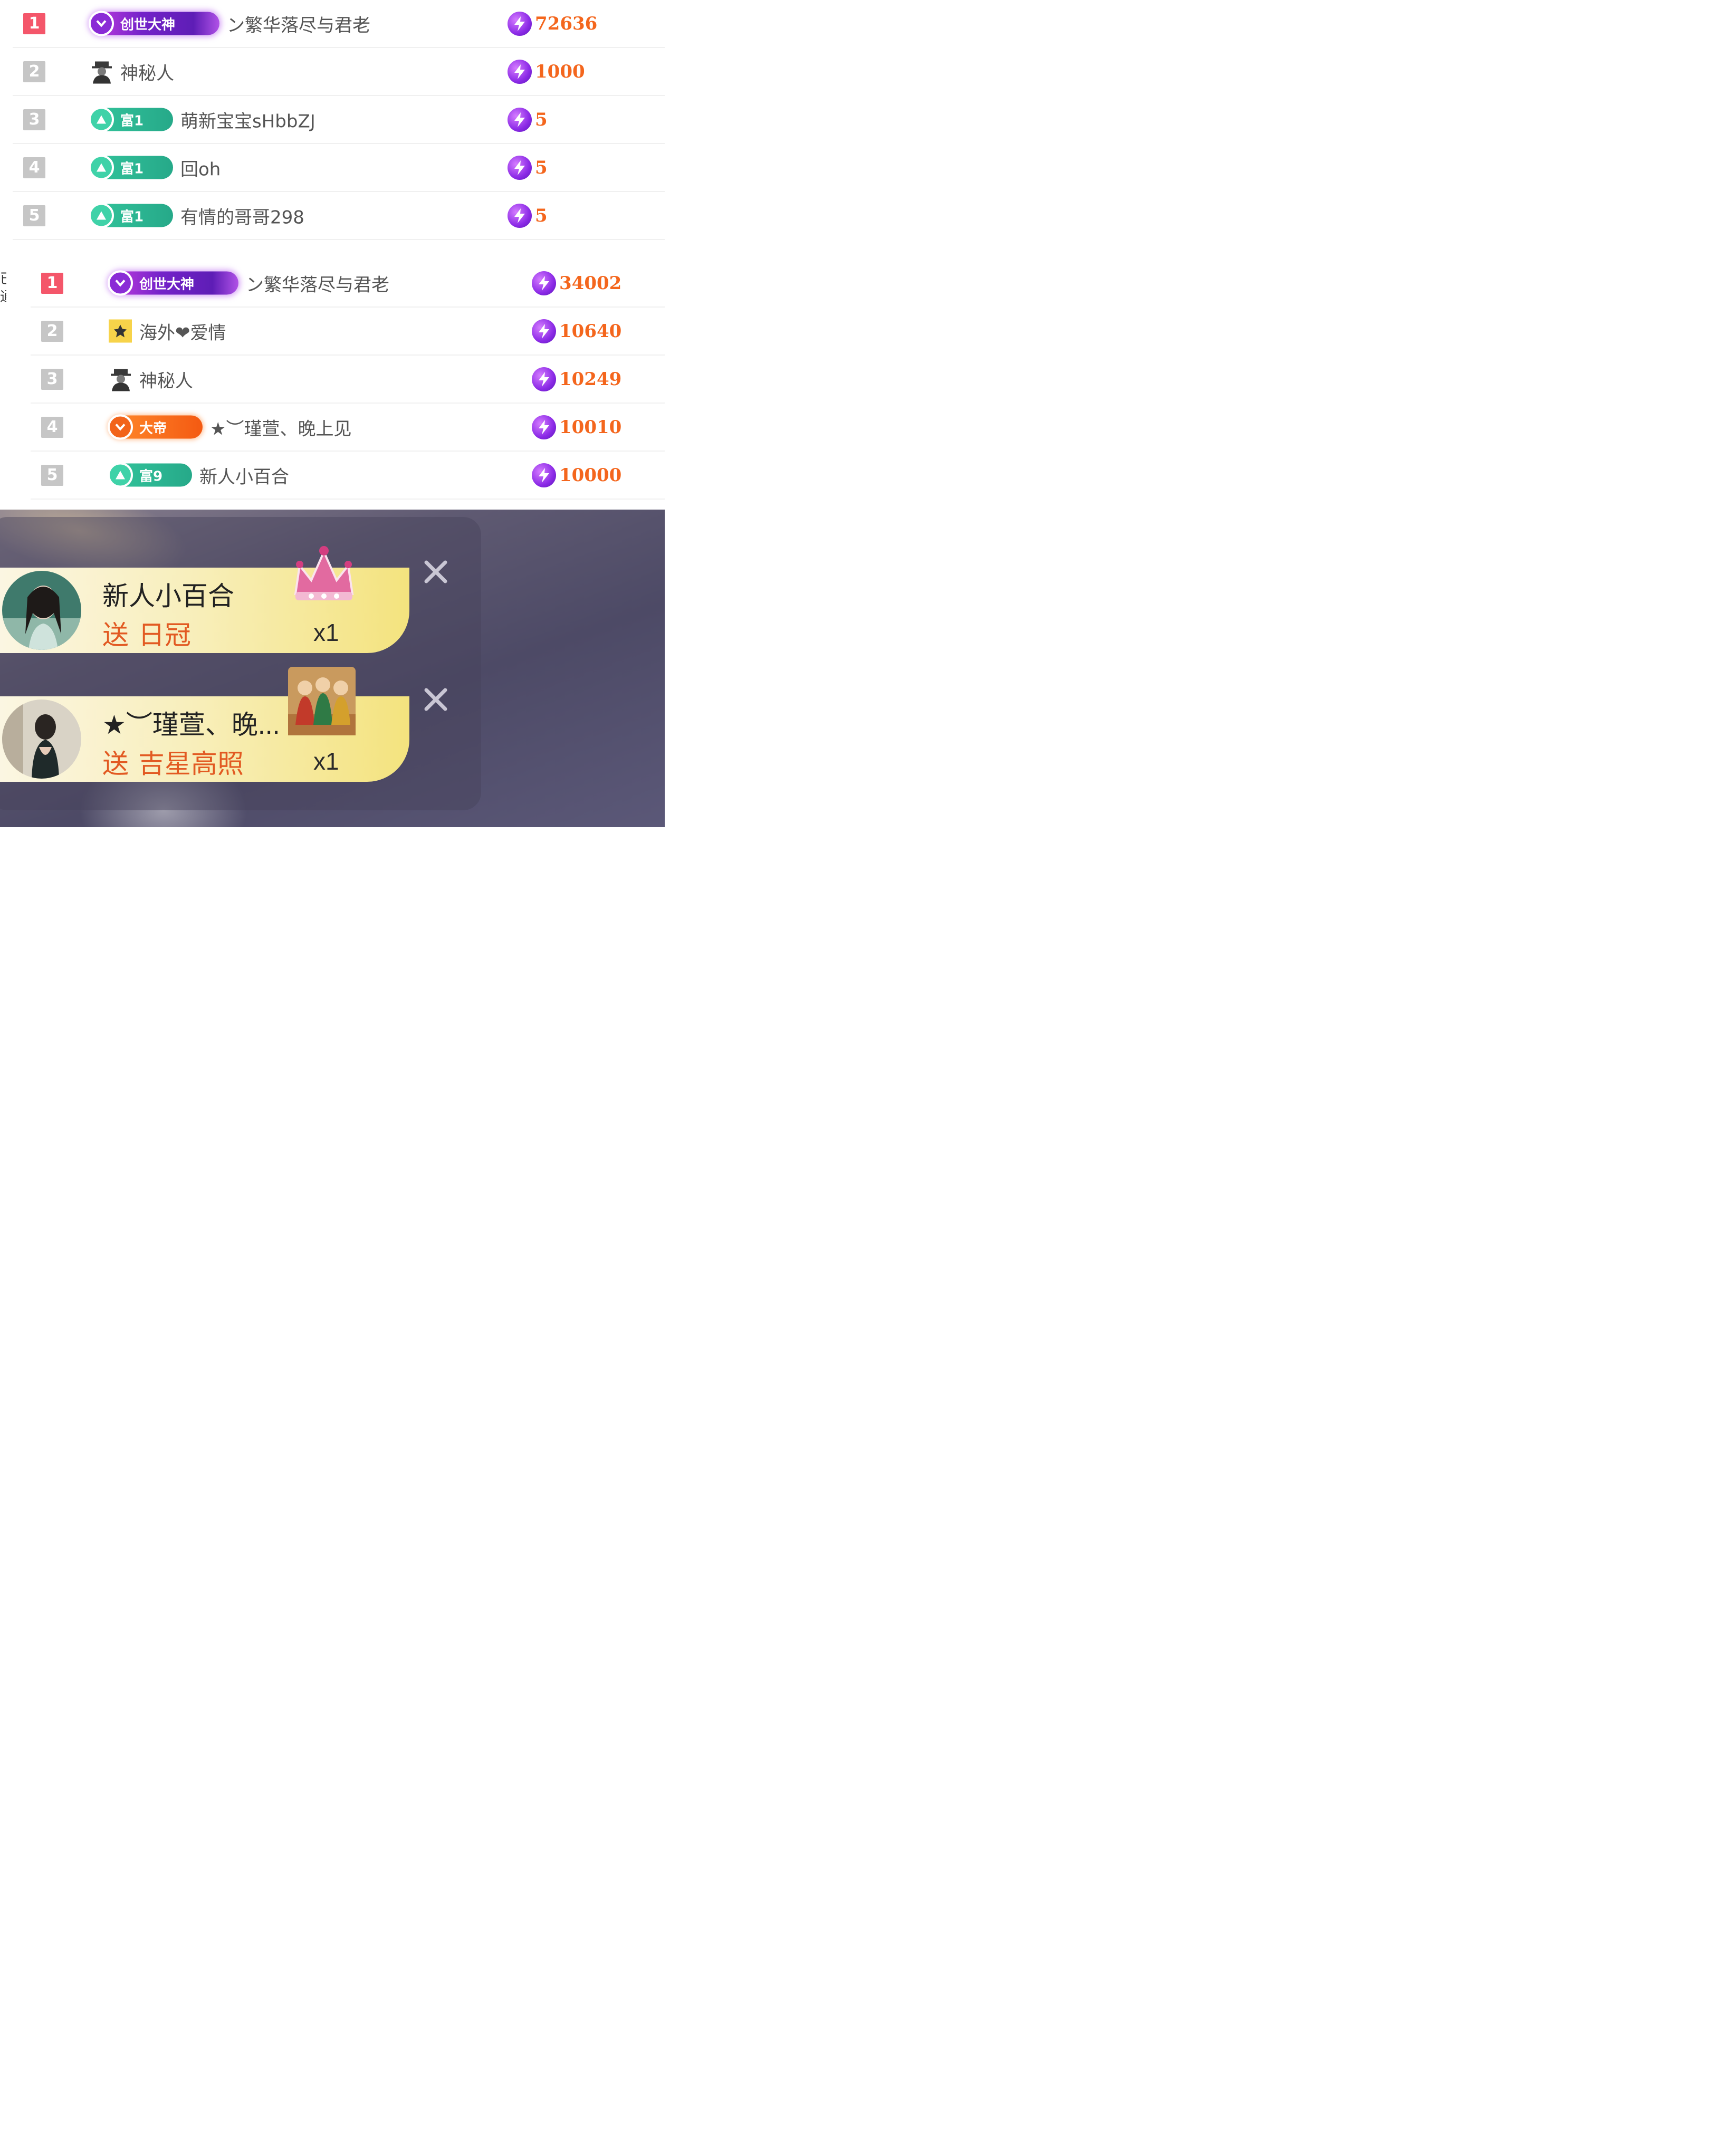 The image size is (1732, 2156). I want to click on gift-name: 日冠, so click(164, 635).